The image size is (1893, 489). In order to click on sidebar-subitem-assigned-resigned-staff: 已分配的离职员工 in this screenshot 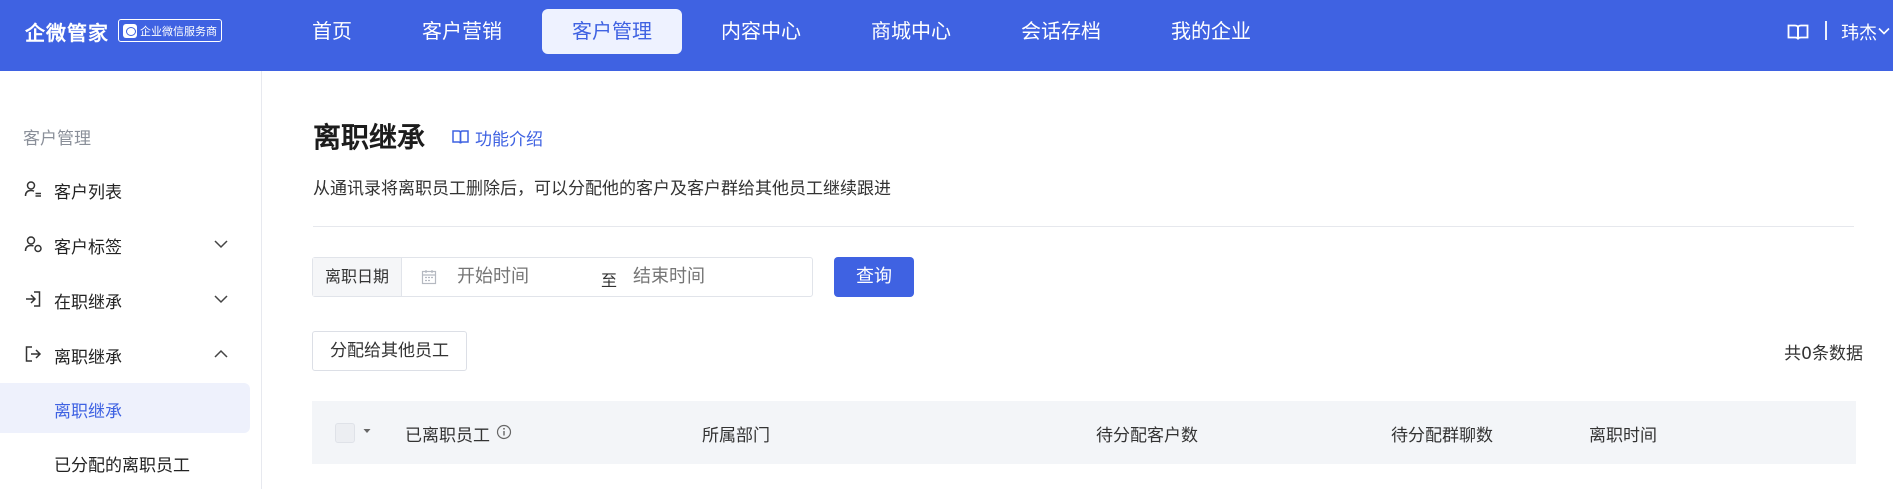, I will do `click(125, 462)`.